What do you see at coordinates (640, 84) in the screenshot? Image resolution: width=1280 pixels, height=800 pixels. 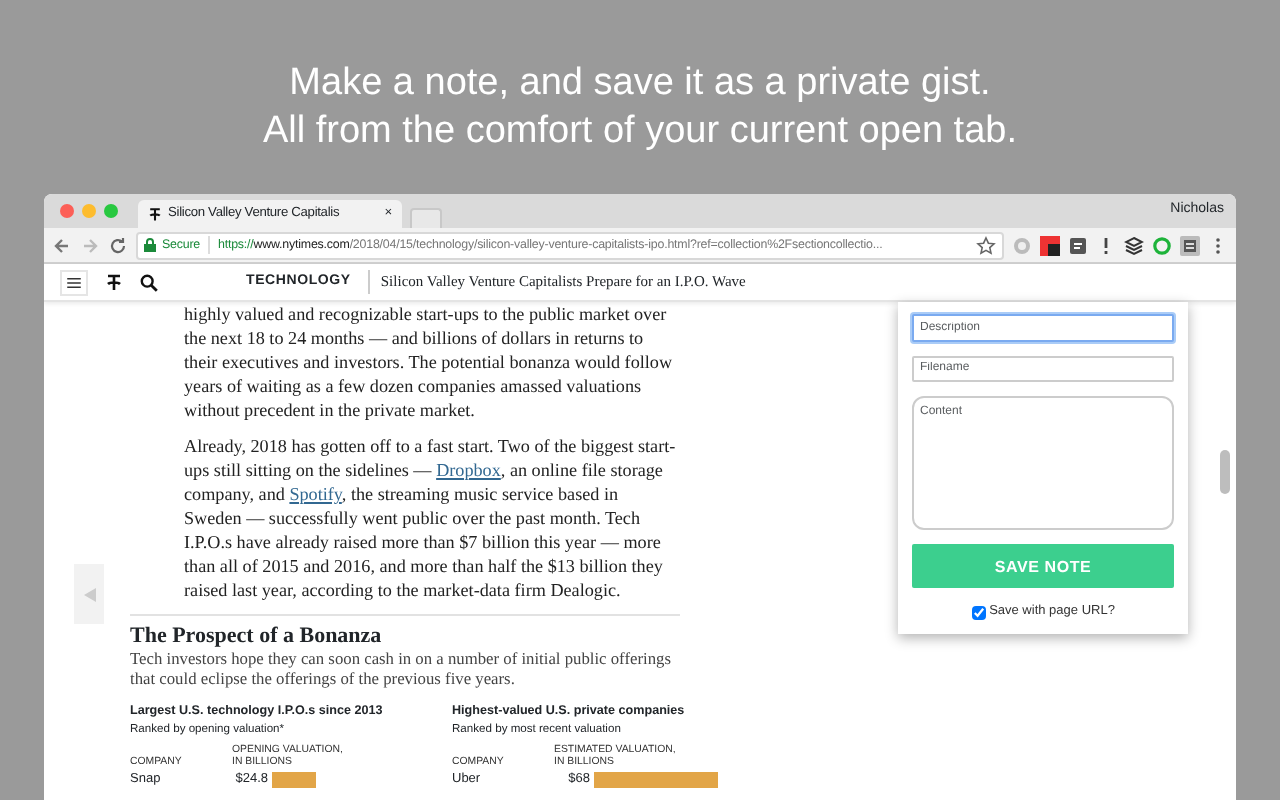 I see `headline-text: Make a note, and save it as a private gist.` at bounding box center [640, 84].